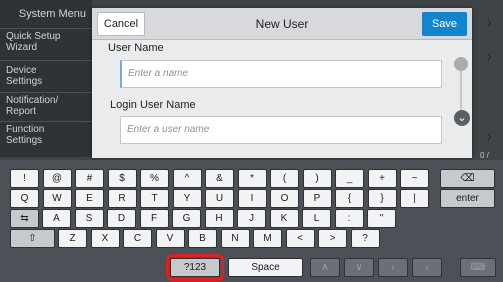 The height and width of the screenshot is (282, 503). I want to click on arrow-up-icon: ∧, so click(325, 267).